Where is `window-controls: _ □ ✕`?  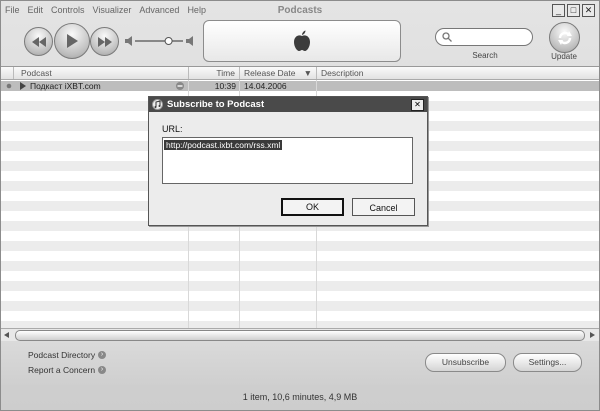
window-controls: _ □ ✕ is located at coordinates (573, 10).